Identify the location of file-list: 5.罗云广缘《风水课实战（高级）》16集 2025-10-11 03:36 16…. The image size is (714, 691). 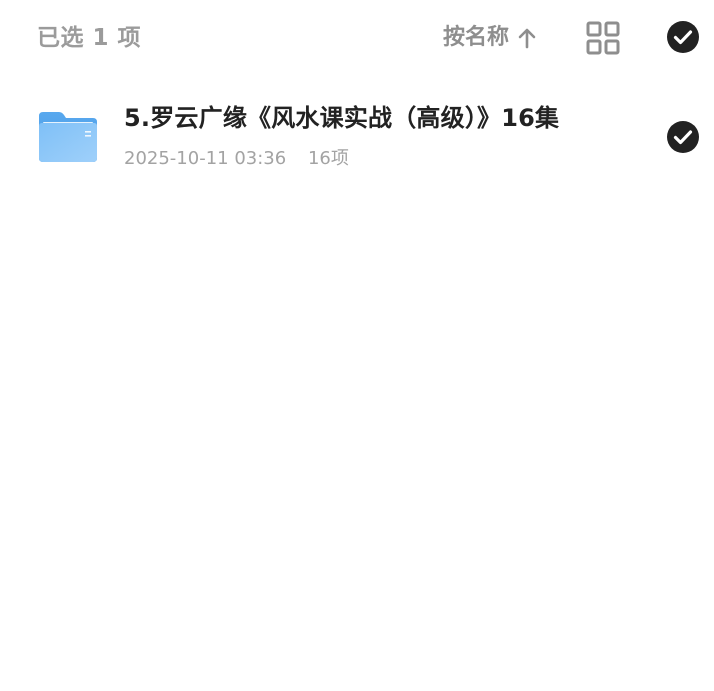
(357, 138).